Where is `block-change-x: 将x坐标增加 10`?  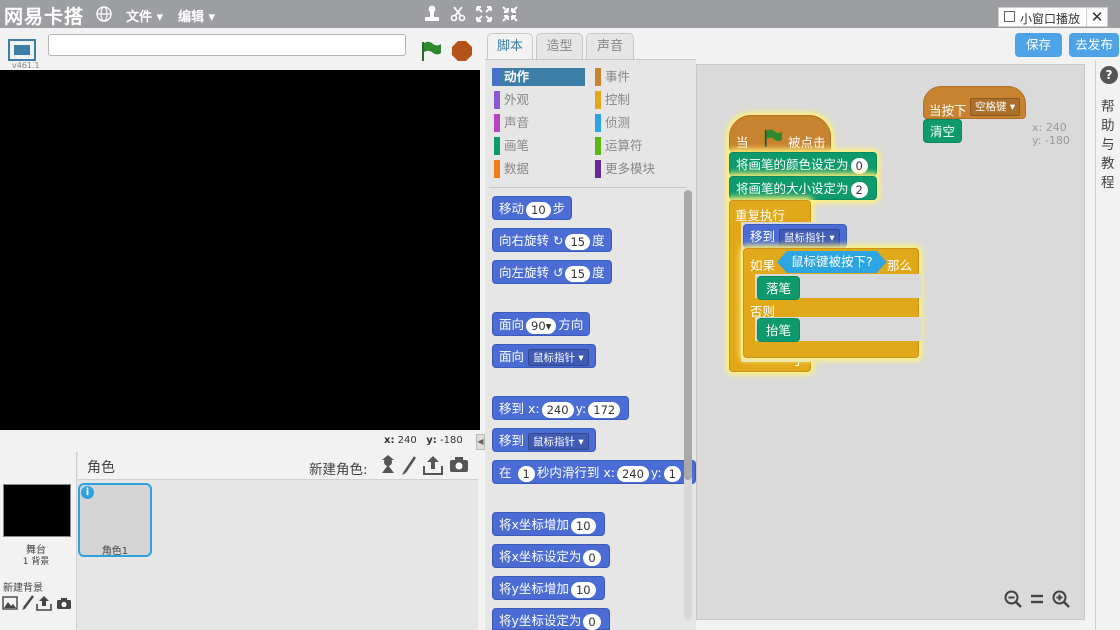
block-change-x: 将x坐标增加 10 is located at coordinates (548, 524).